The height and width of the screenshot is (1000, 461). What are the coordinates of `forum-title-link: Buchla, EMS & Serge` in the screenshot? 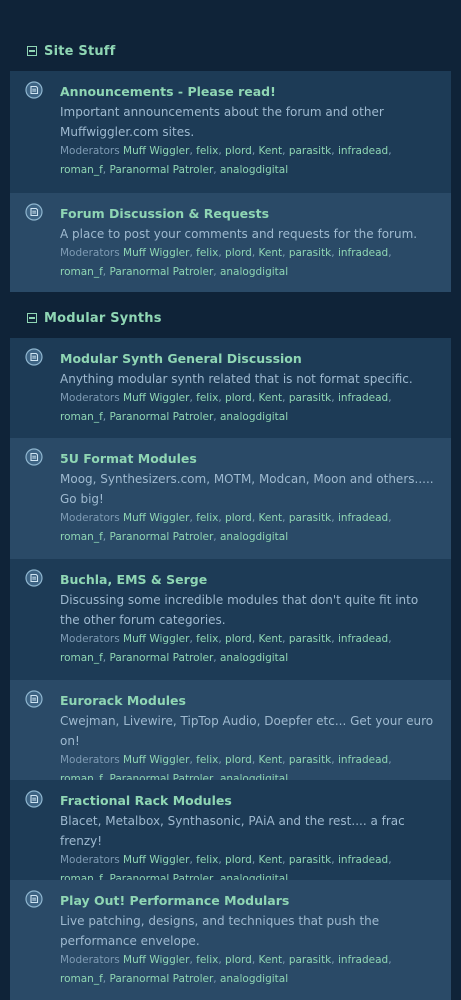 It's located at (249, 580).